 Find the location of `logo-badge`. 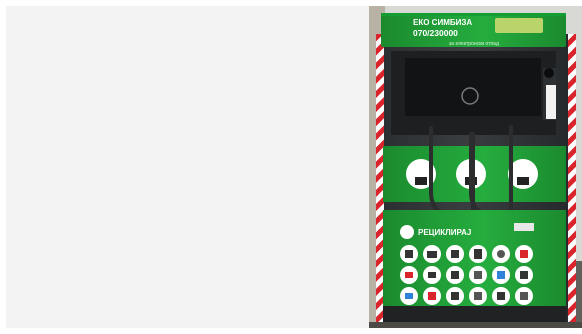

logo-badge is located at coordinates (519, 25).